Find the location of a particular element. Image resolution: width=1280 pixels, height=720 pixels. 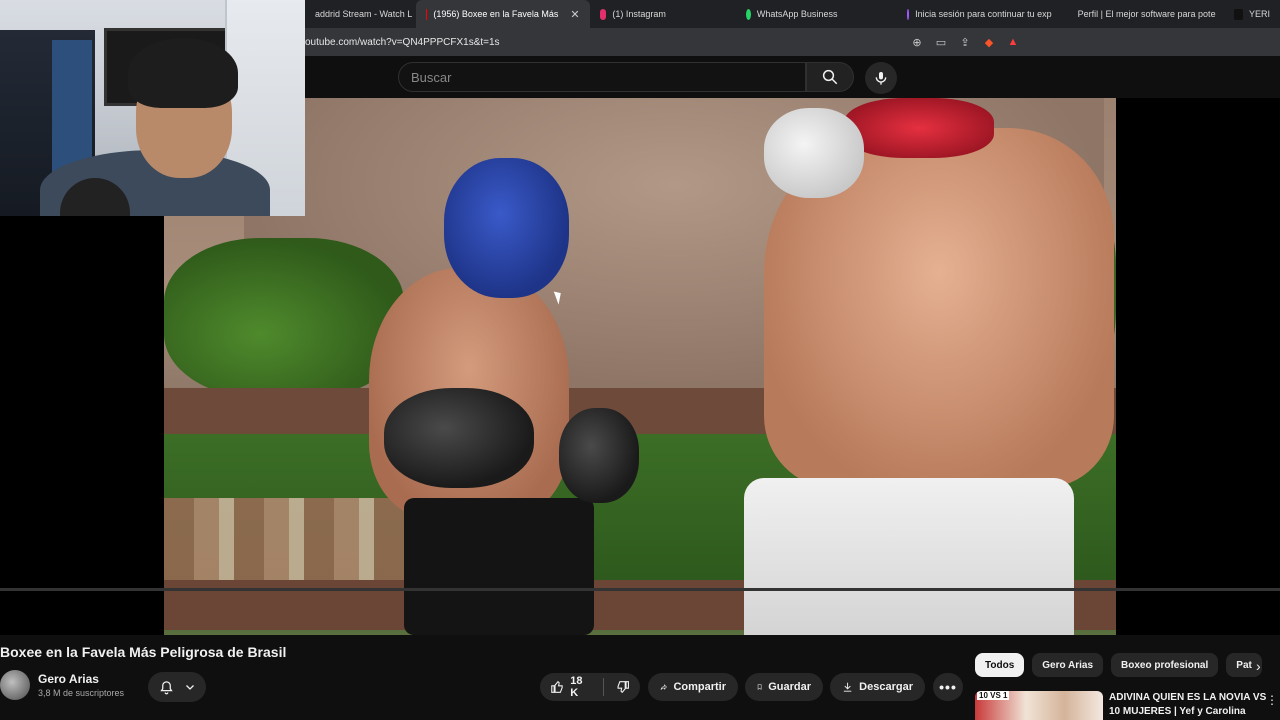

chip-todos: Todos is located at coordinates (1000, 665).